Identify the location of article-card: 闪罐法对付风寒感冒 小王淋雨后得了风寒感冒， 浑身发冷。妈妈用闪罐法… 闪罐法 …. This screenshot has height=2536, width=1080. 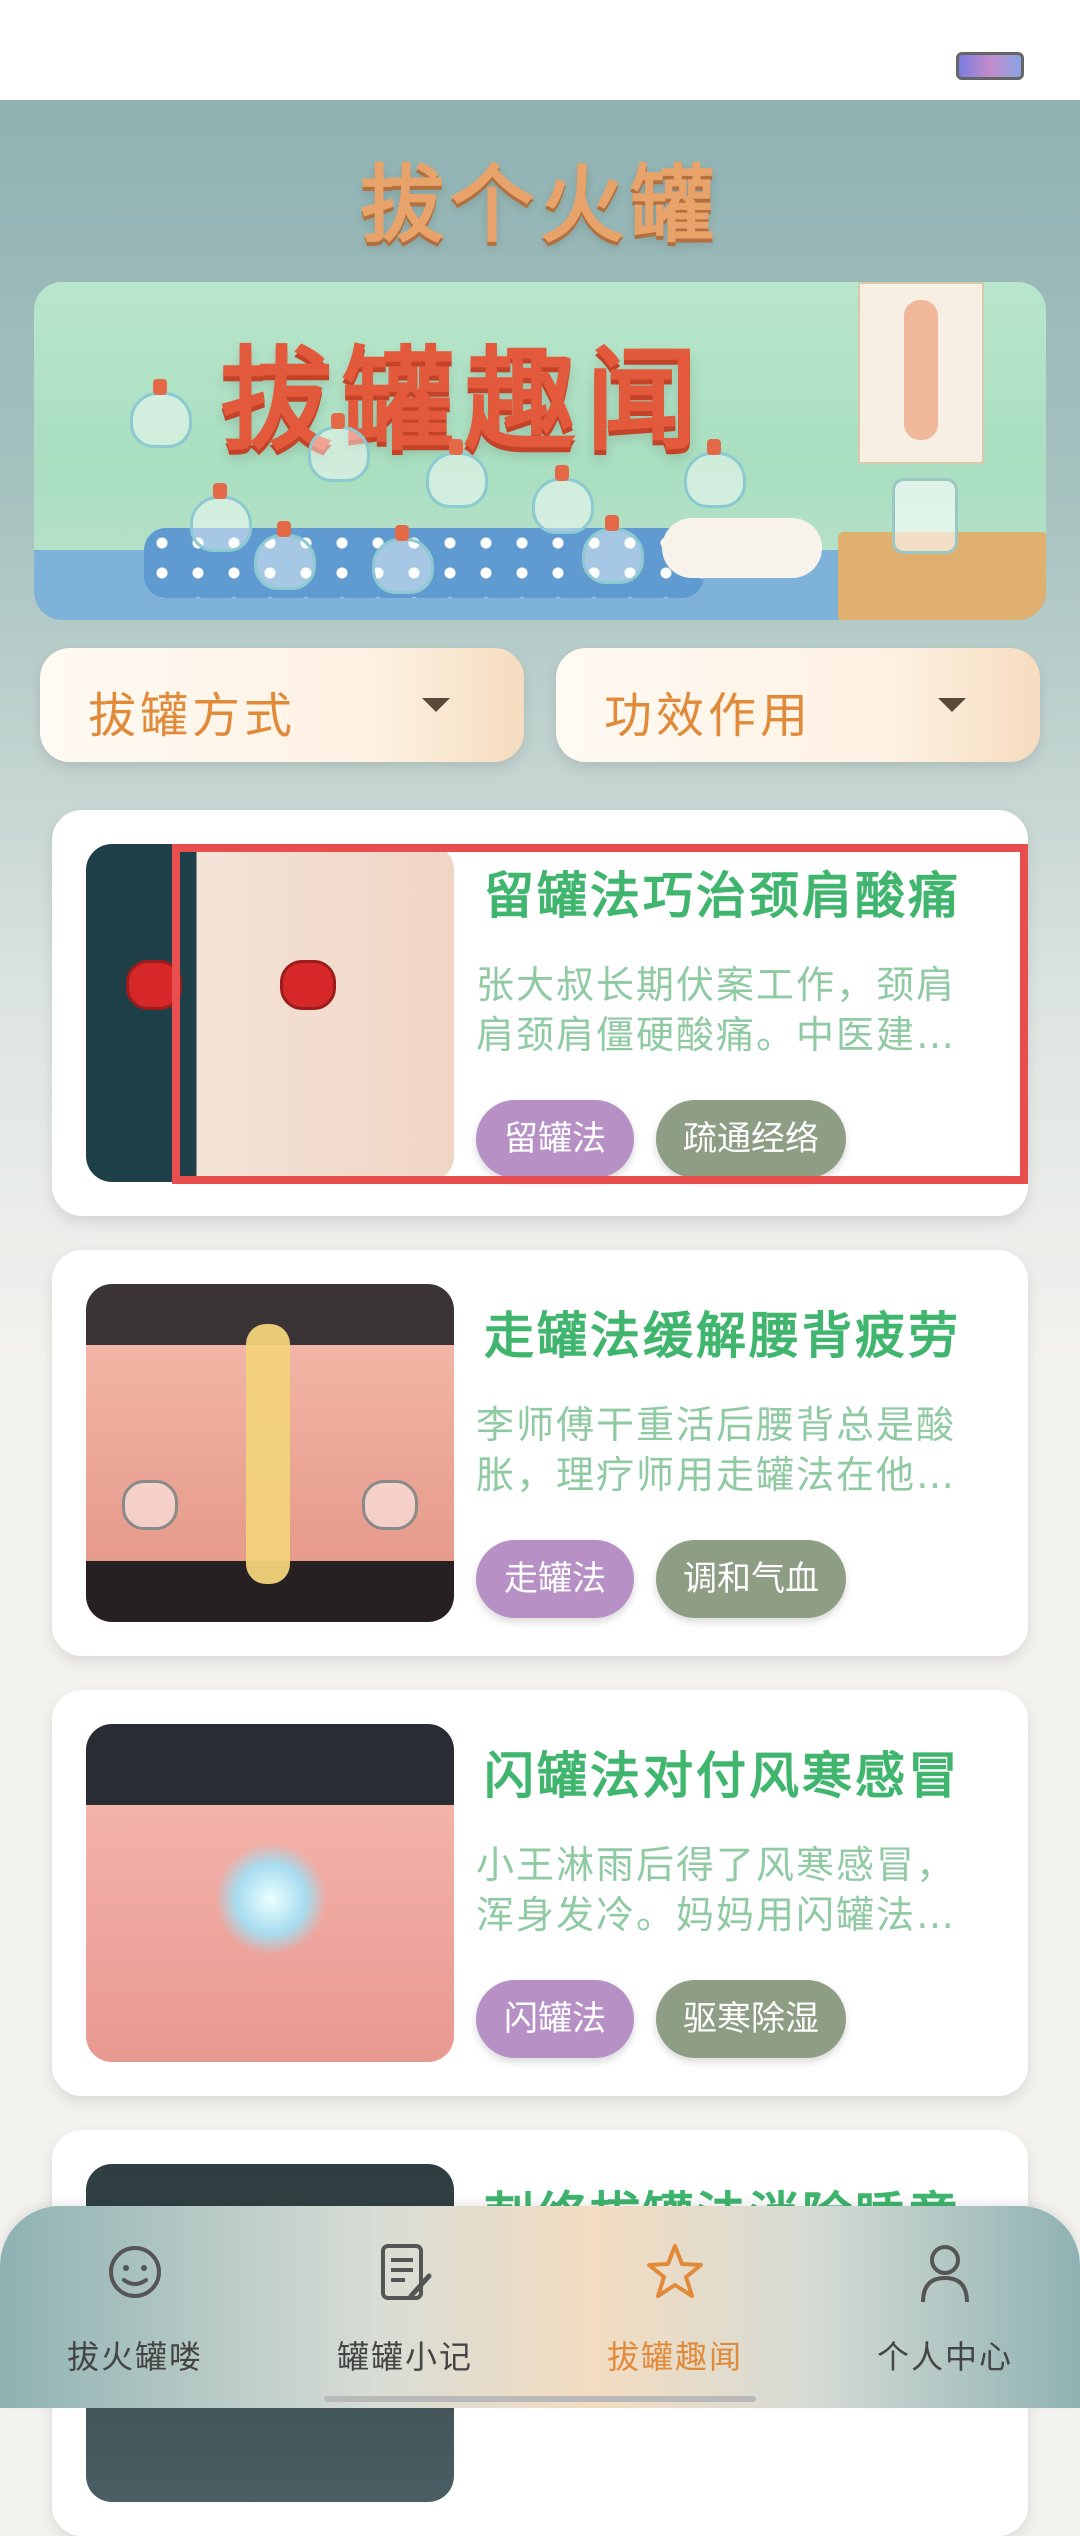
(540, 1893).